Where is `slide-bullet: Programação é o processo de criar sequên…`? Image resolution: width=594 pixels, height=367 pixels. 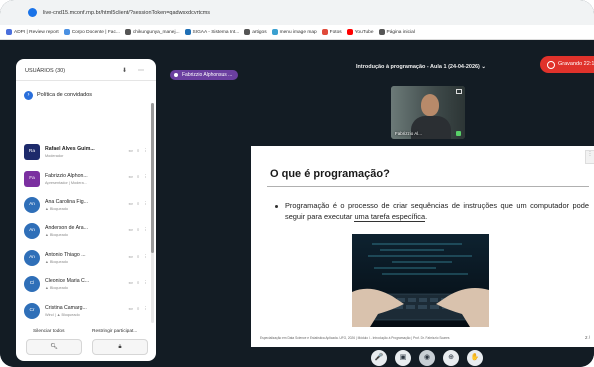
slide-bullet: Programação é o processo de criar sequên… is located at coordinates (431, 211).